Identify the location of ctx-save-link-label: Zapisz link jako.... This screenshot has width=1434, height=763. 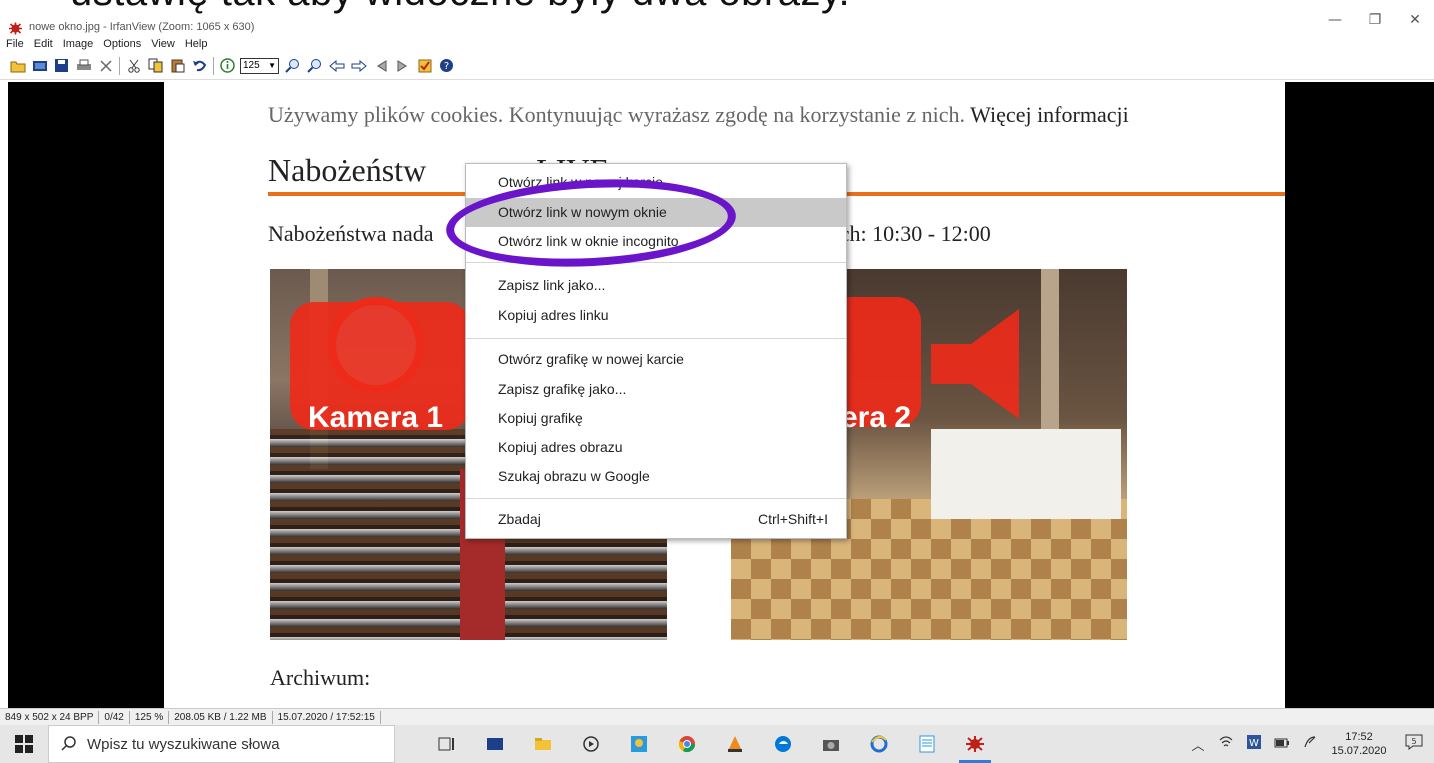
(552, 285).